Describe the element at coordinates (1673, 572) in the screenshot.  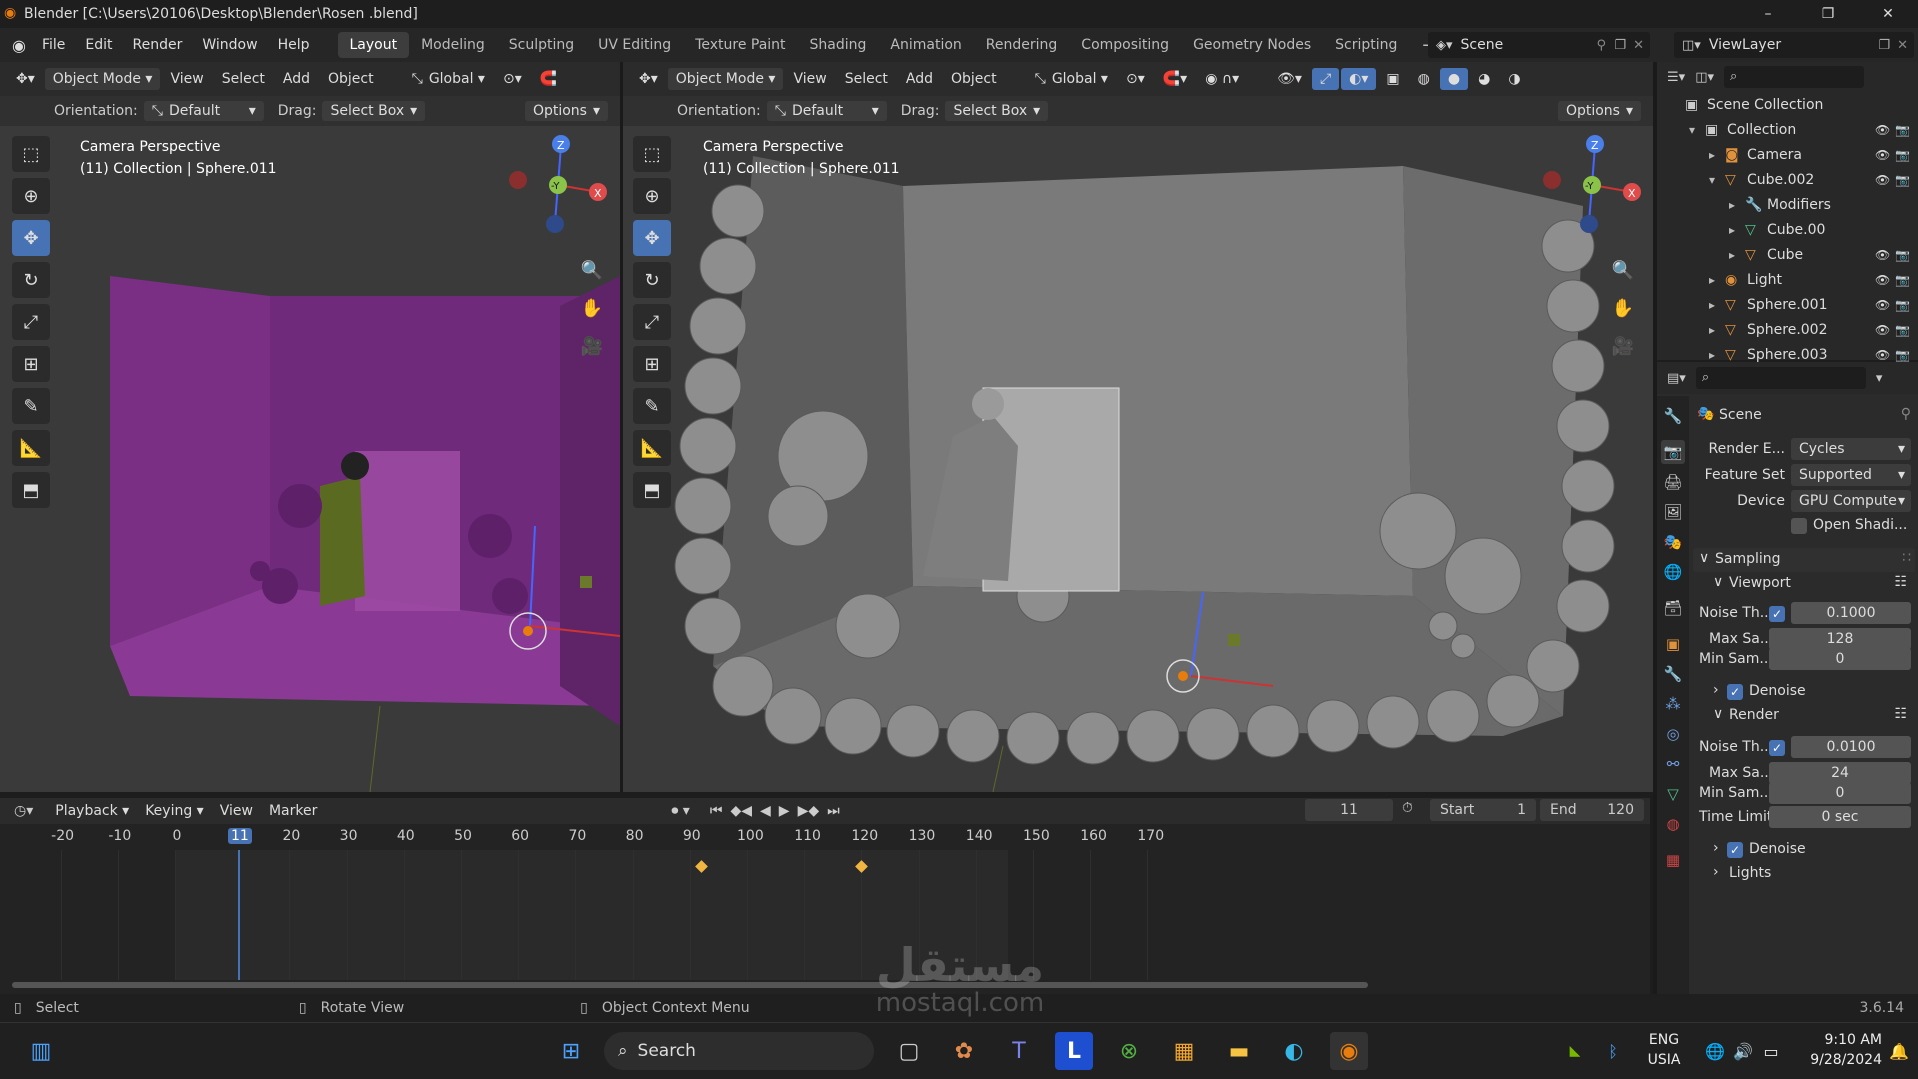
I see `world-tab-icon: 🌐` at that location.